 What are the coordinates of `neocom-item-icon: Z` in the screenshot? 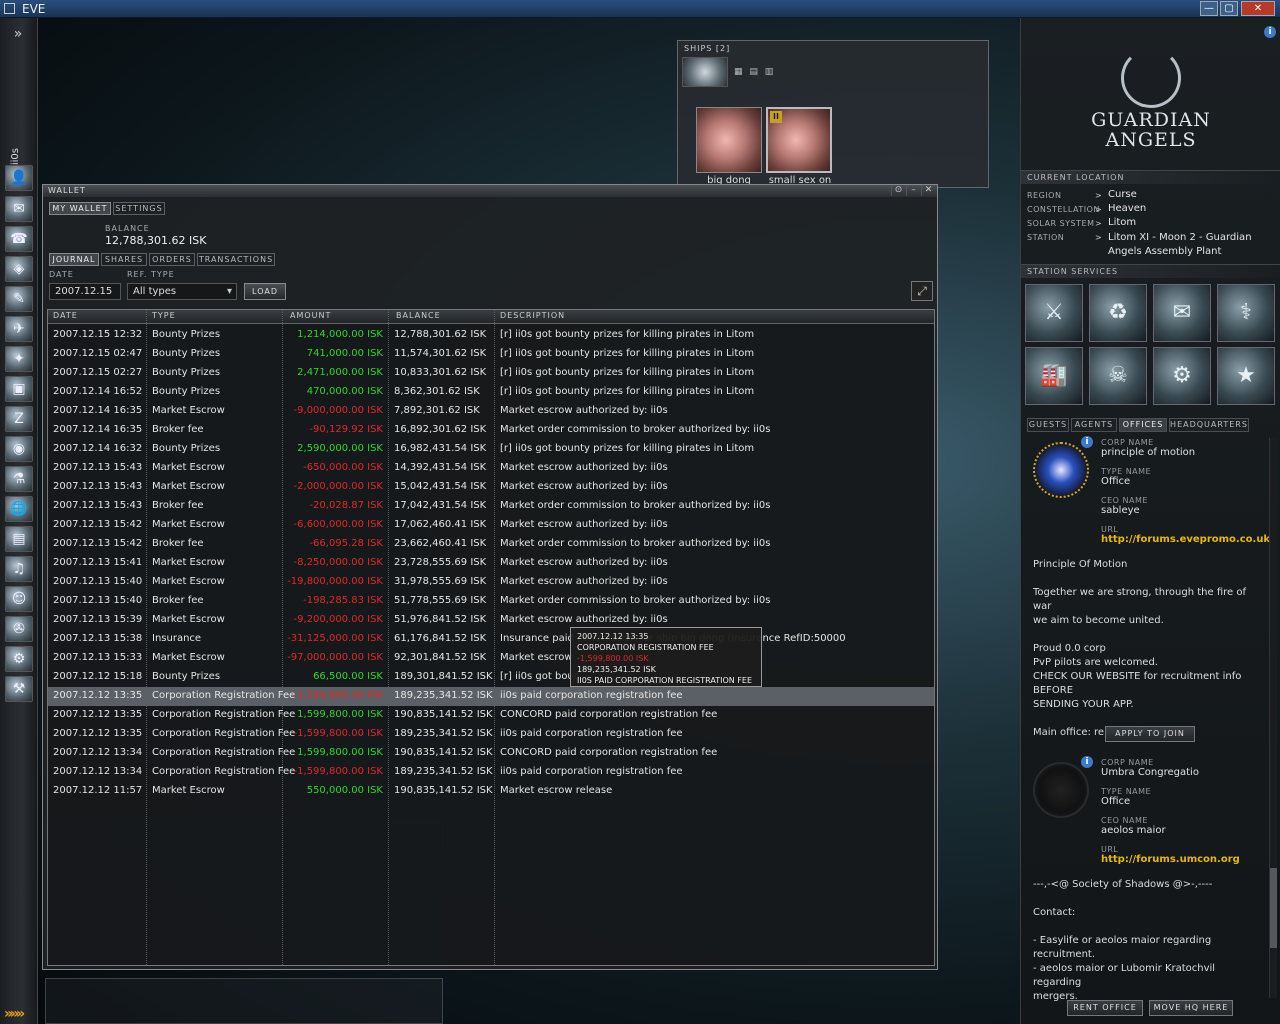 It's located at (19, 419).